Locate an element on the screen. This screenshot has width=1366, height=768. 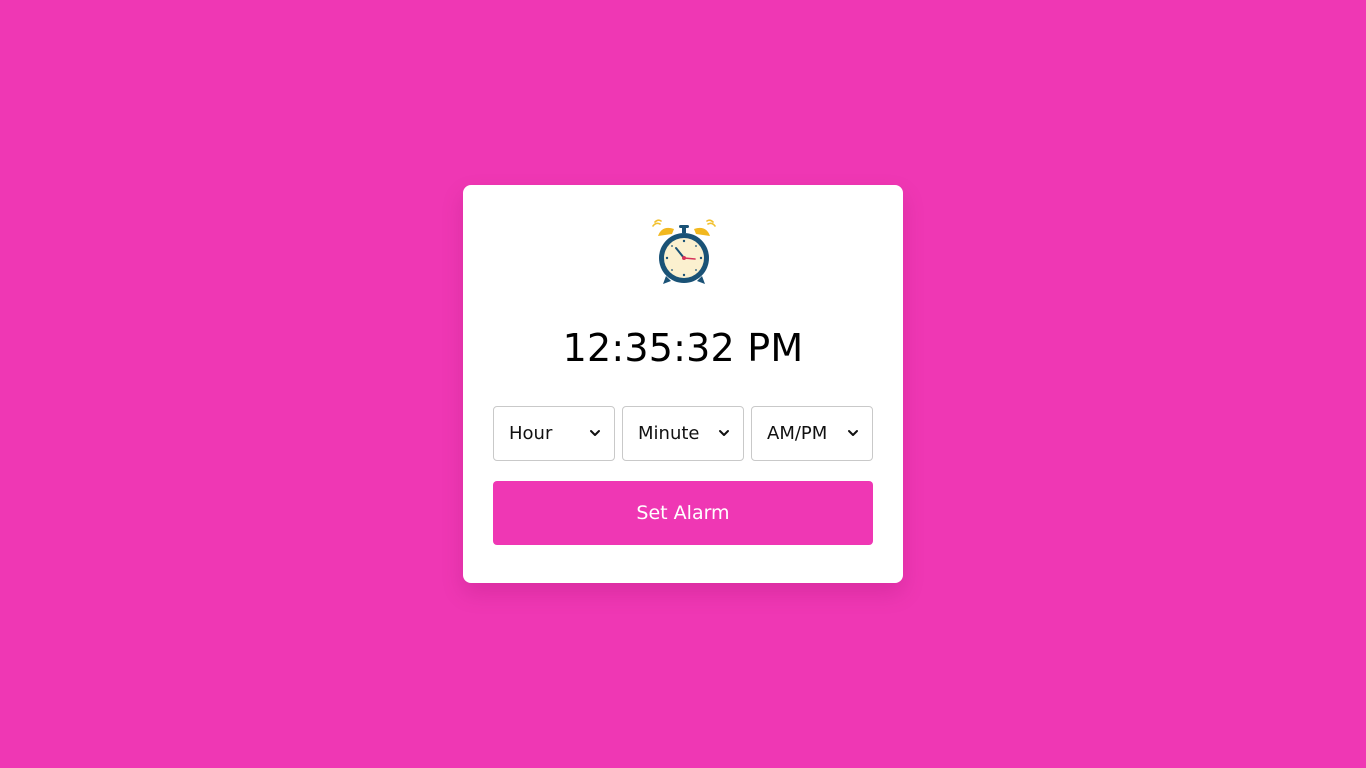
alarm-time-selectors: Hour Minute AM/PM is located at coordinates (683, 433).